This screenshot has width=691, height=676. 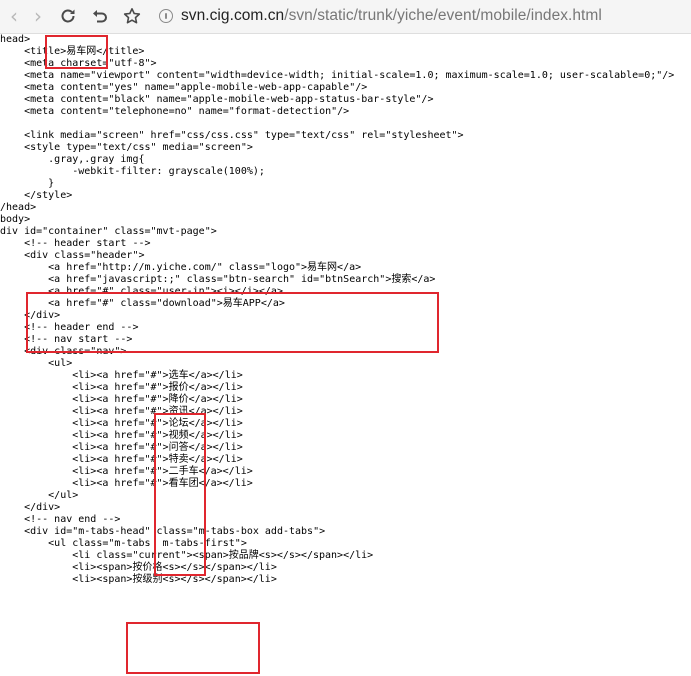 I want to click on source-line: <meta charset="utf-8">, so click(x=78, y=63).